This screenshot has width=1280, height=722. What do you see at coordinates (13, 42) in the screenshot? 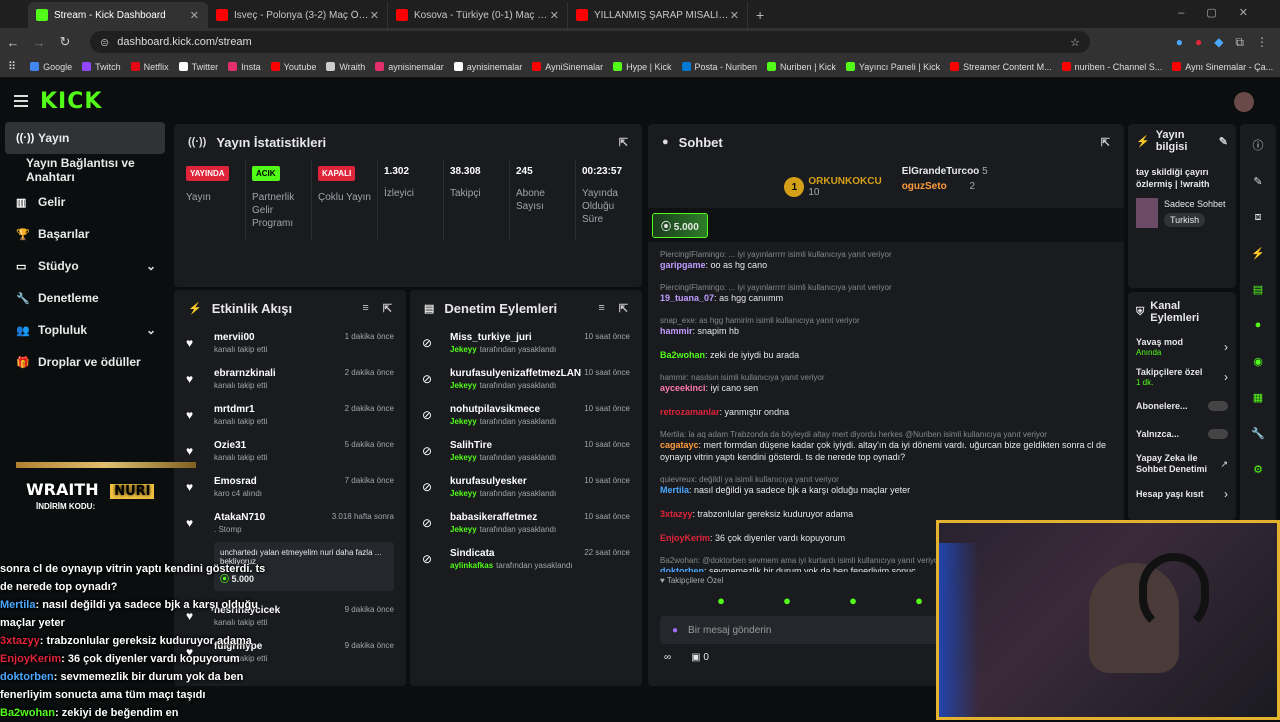
I see `back-icon: ←` at bounding box center [13, 42].